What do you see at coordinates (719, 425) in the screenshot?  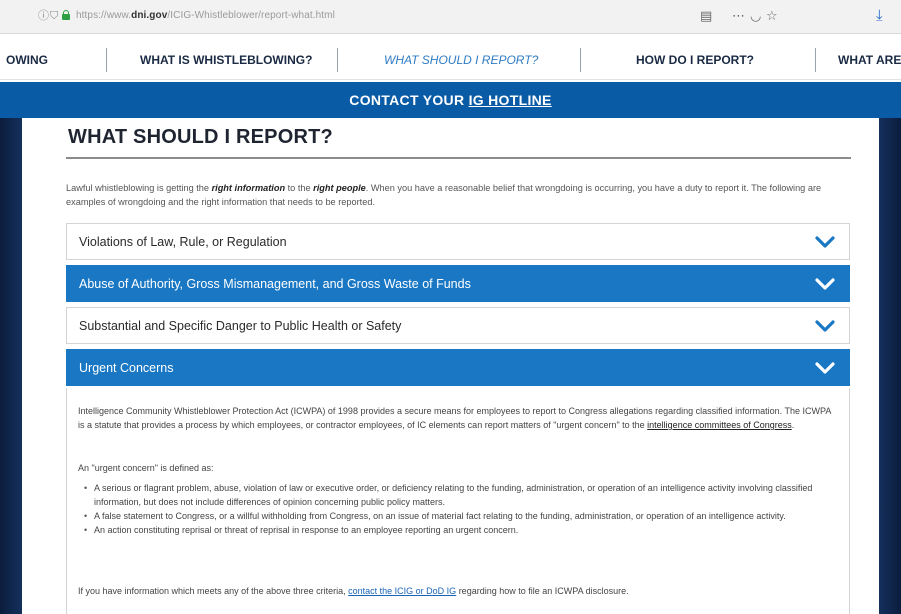 I see `intelligence-committees-link: intelligence committees of Congress` at bounding box center [719, 425].